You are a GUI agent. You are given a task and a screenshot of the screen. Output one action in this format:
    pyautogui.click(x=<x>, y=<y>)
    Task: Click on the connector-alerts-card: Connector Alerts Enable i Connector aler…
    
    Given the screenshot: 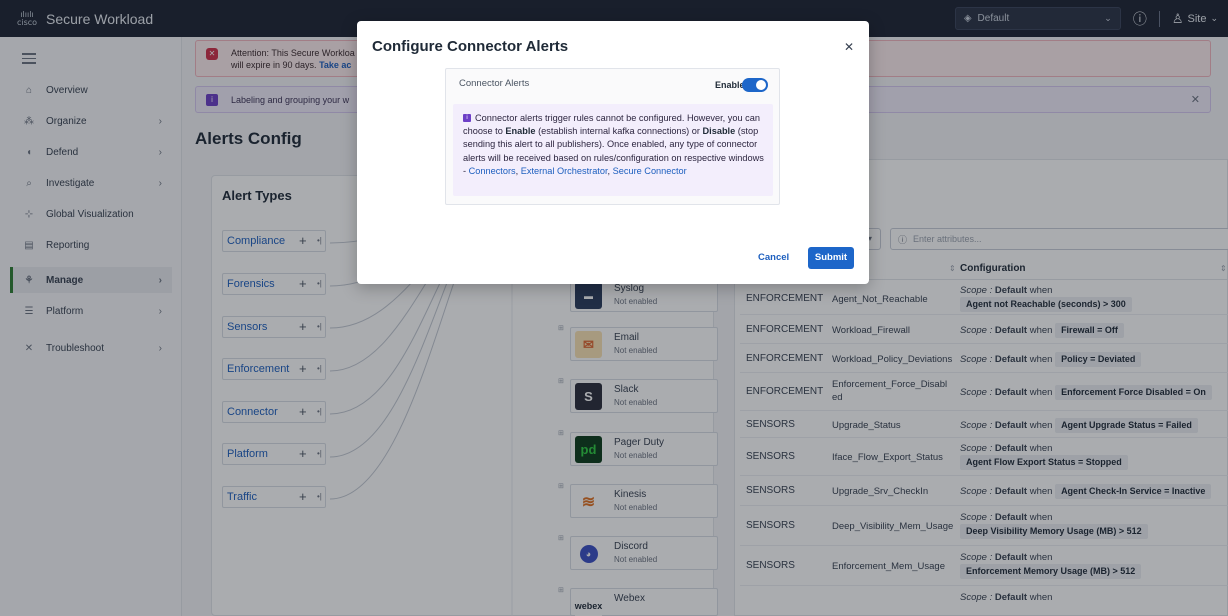 What is the action you would take?
    pyautogui.click(x=612, y=136)
    